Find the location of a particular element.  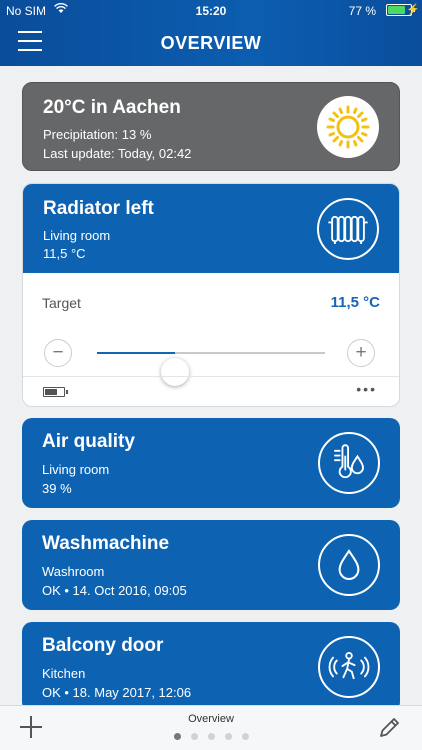

washmachine-room: Washroom is located at coordinates (73, 571).